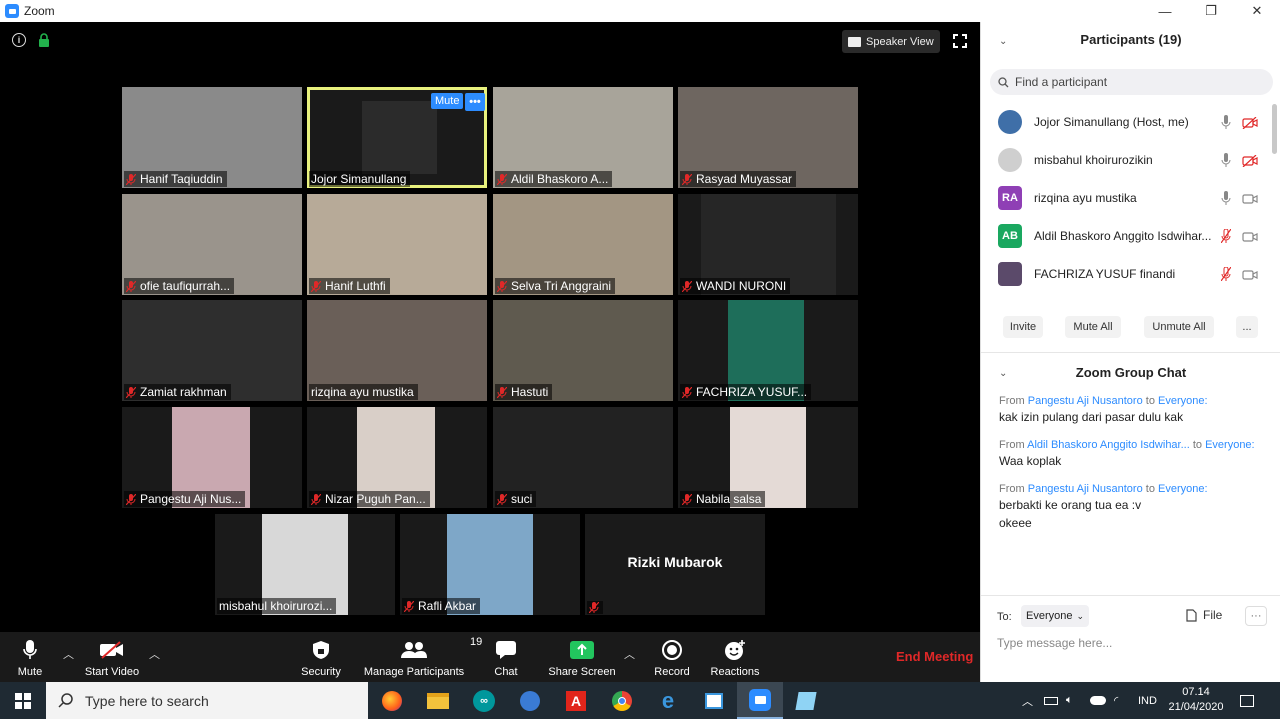  I want to click on chrome-taskbar-icon, so click(622, 700).